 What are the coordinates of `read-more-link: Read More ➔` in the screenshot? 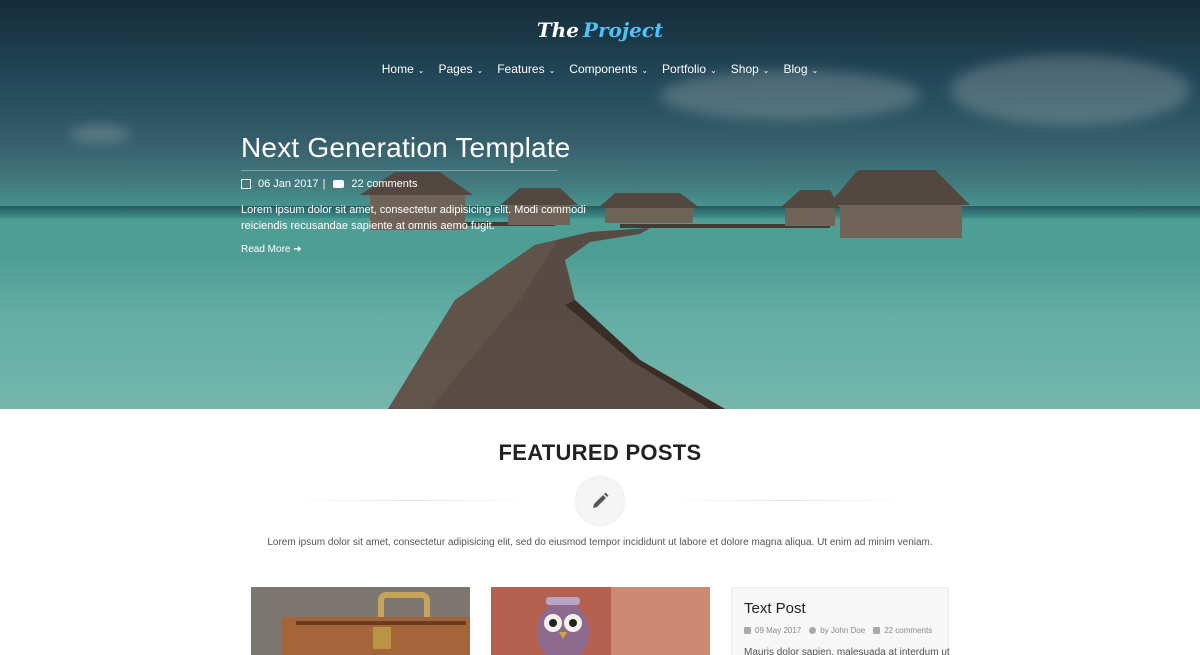 It's located at (271, 249).